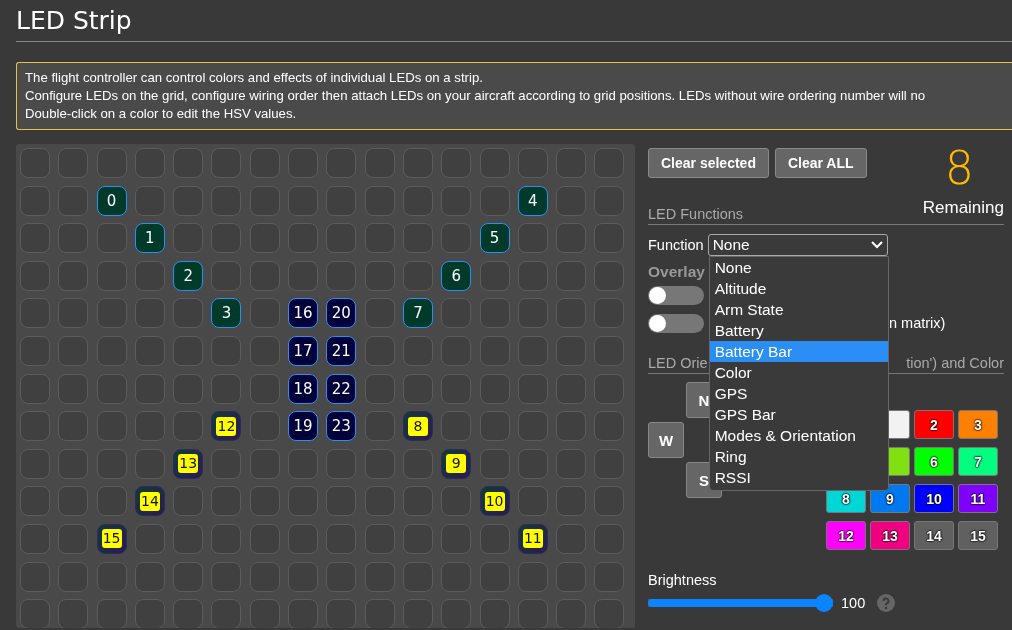 This screenshot has height=630, width=1012. Describe the element at coordinates (417, 426) in the screenshot. I see `led-slot: 8` at that location.